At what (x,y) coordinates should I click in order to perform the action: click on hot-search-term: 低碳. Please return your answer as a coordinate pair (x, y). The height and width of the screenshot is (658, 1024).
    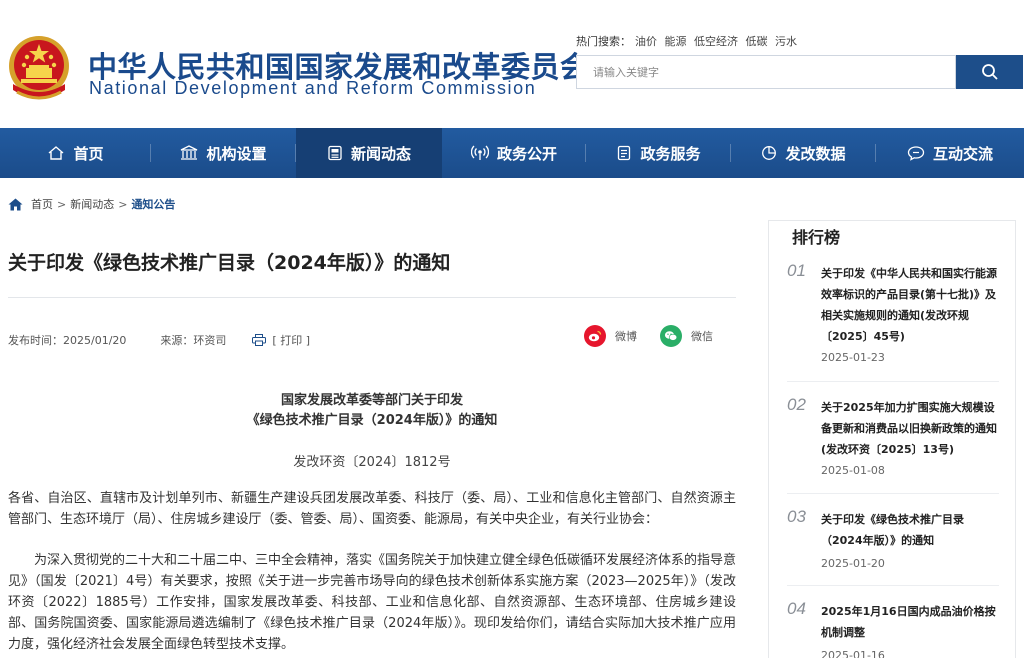
    Looking at the image, I should click on (757, 41).